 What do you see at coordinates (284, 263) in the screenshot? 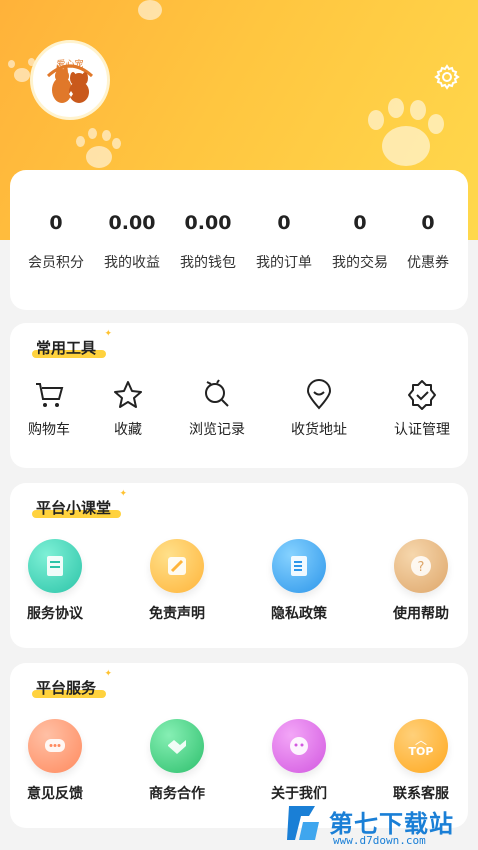
I see `stat-label: 我的订单` at bounding box center [284, 263].